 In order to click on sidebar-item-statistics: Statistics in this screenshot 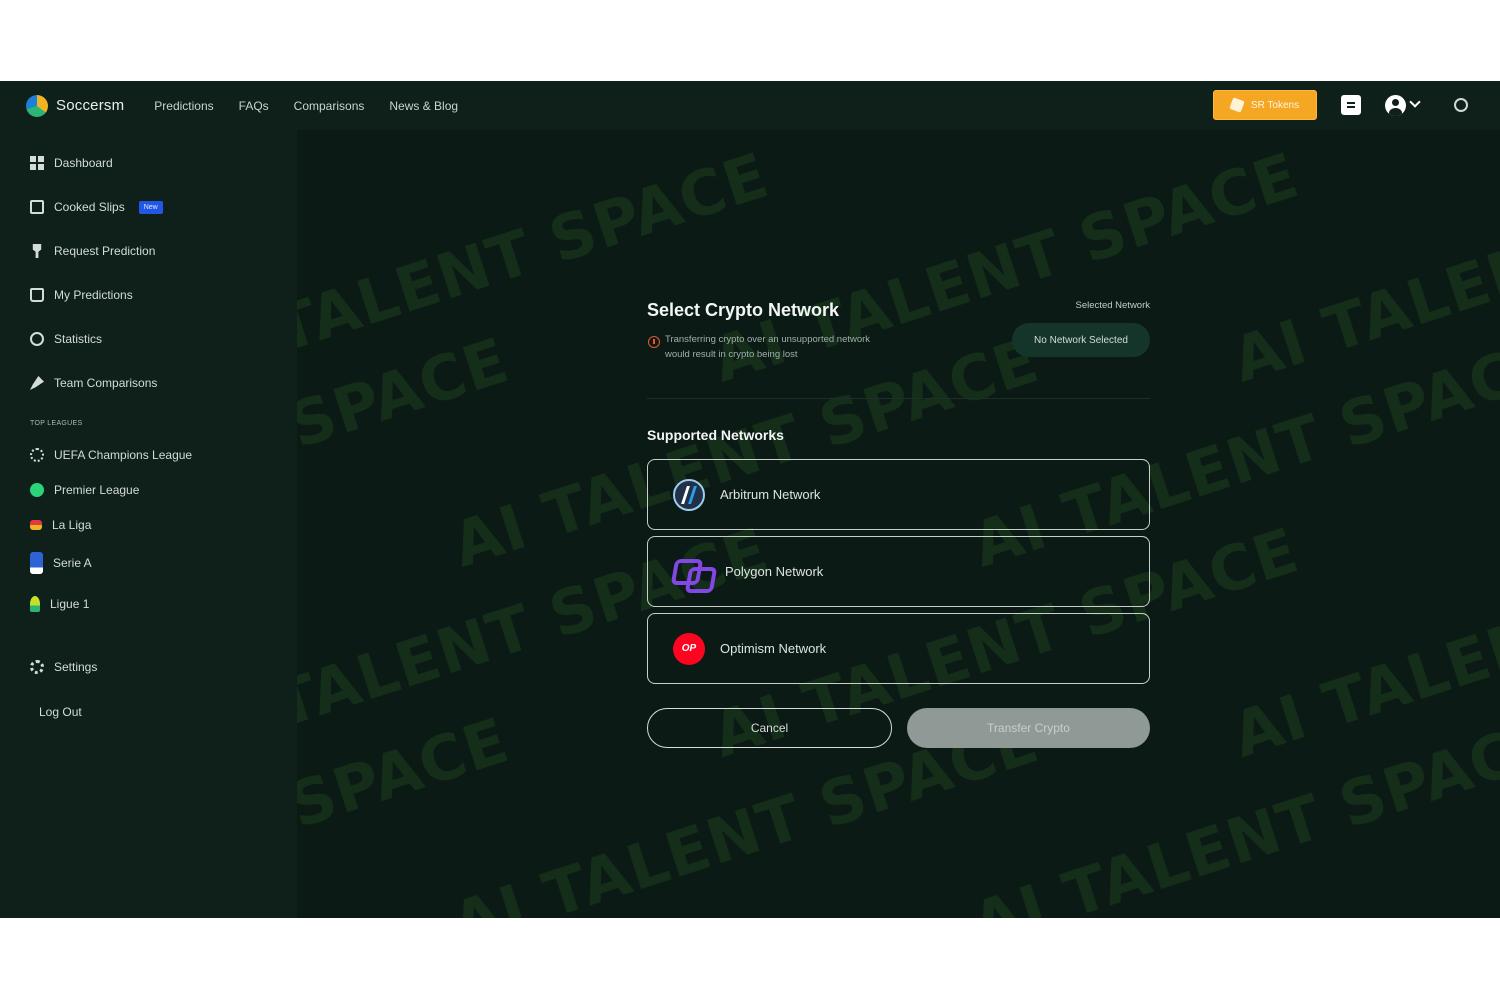, I will do `click(66, 339)`.